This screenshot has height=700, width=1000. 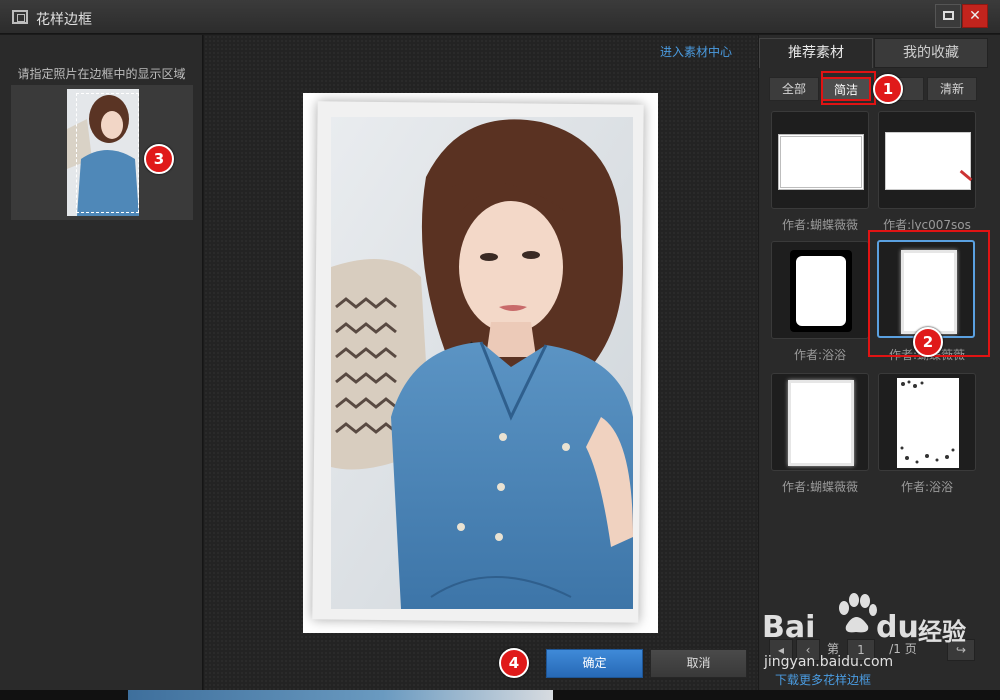 What do you see at coordinates (789, 627) in the screenshot?
I see `watermark-brand: Bai` at bounding box center [789, 627].